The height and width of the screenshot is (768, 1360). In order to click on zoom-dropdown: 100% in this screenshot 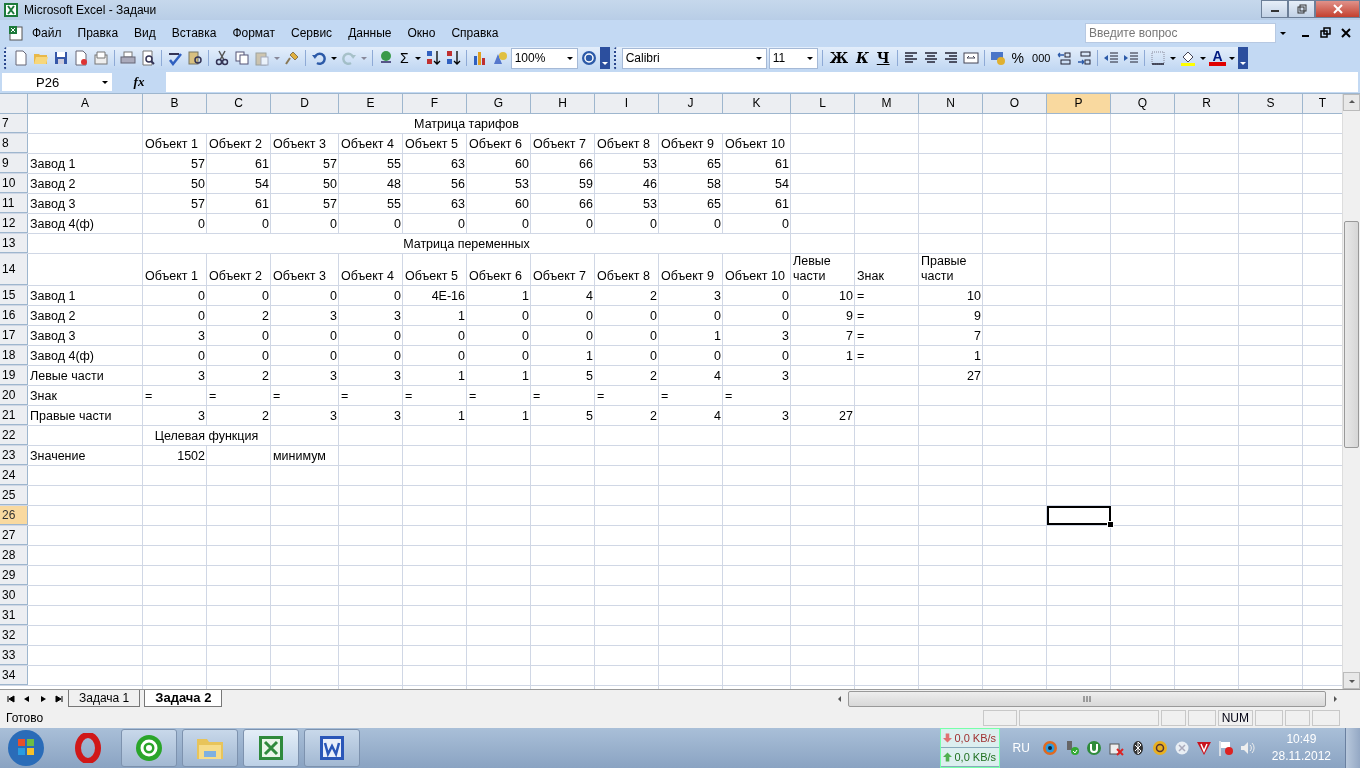, I will do `click(544, 58)`.